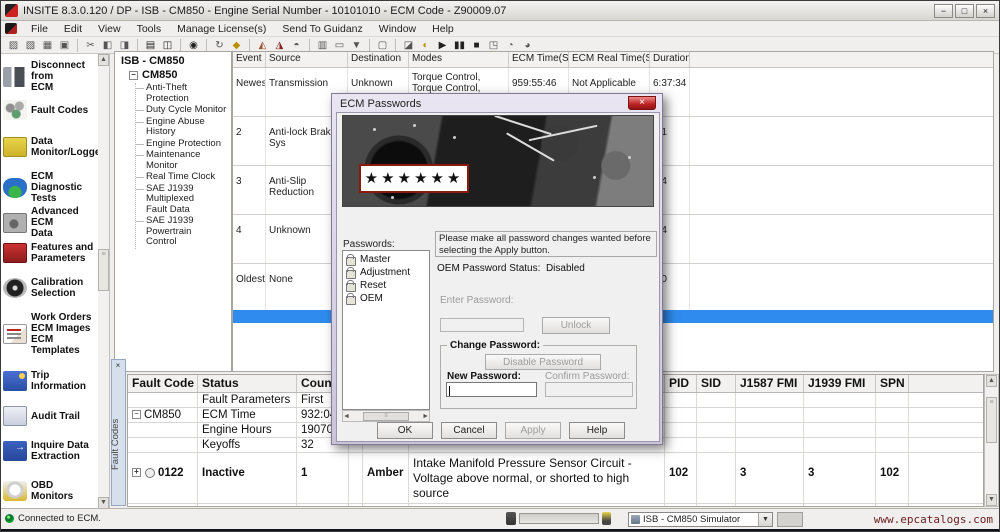 The image size is (1000, 532). What do you see at coordinates (183, 160) in the screenshot?
I see `tree-item-maintenance-monitor: Maintenance Monitor` at bounding box center [183, 160].